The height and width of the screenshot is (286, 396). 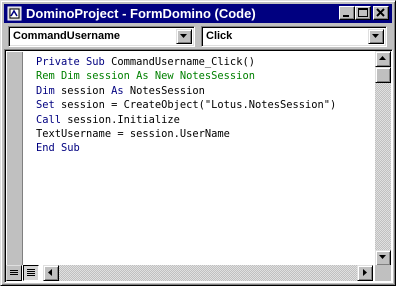 I want to click on arrow-up-icon, so click(x=382, y=58).